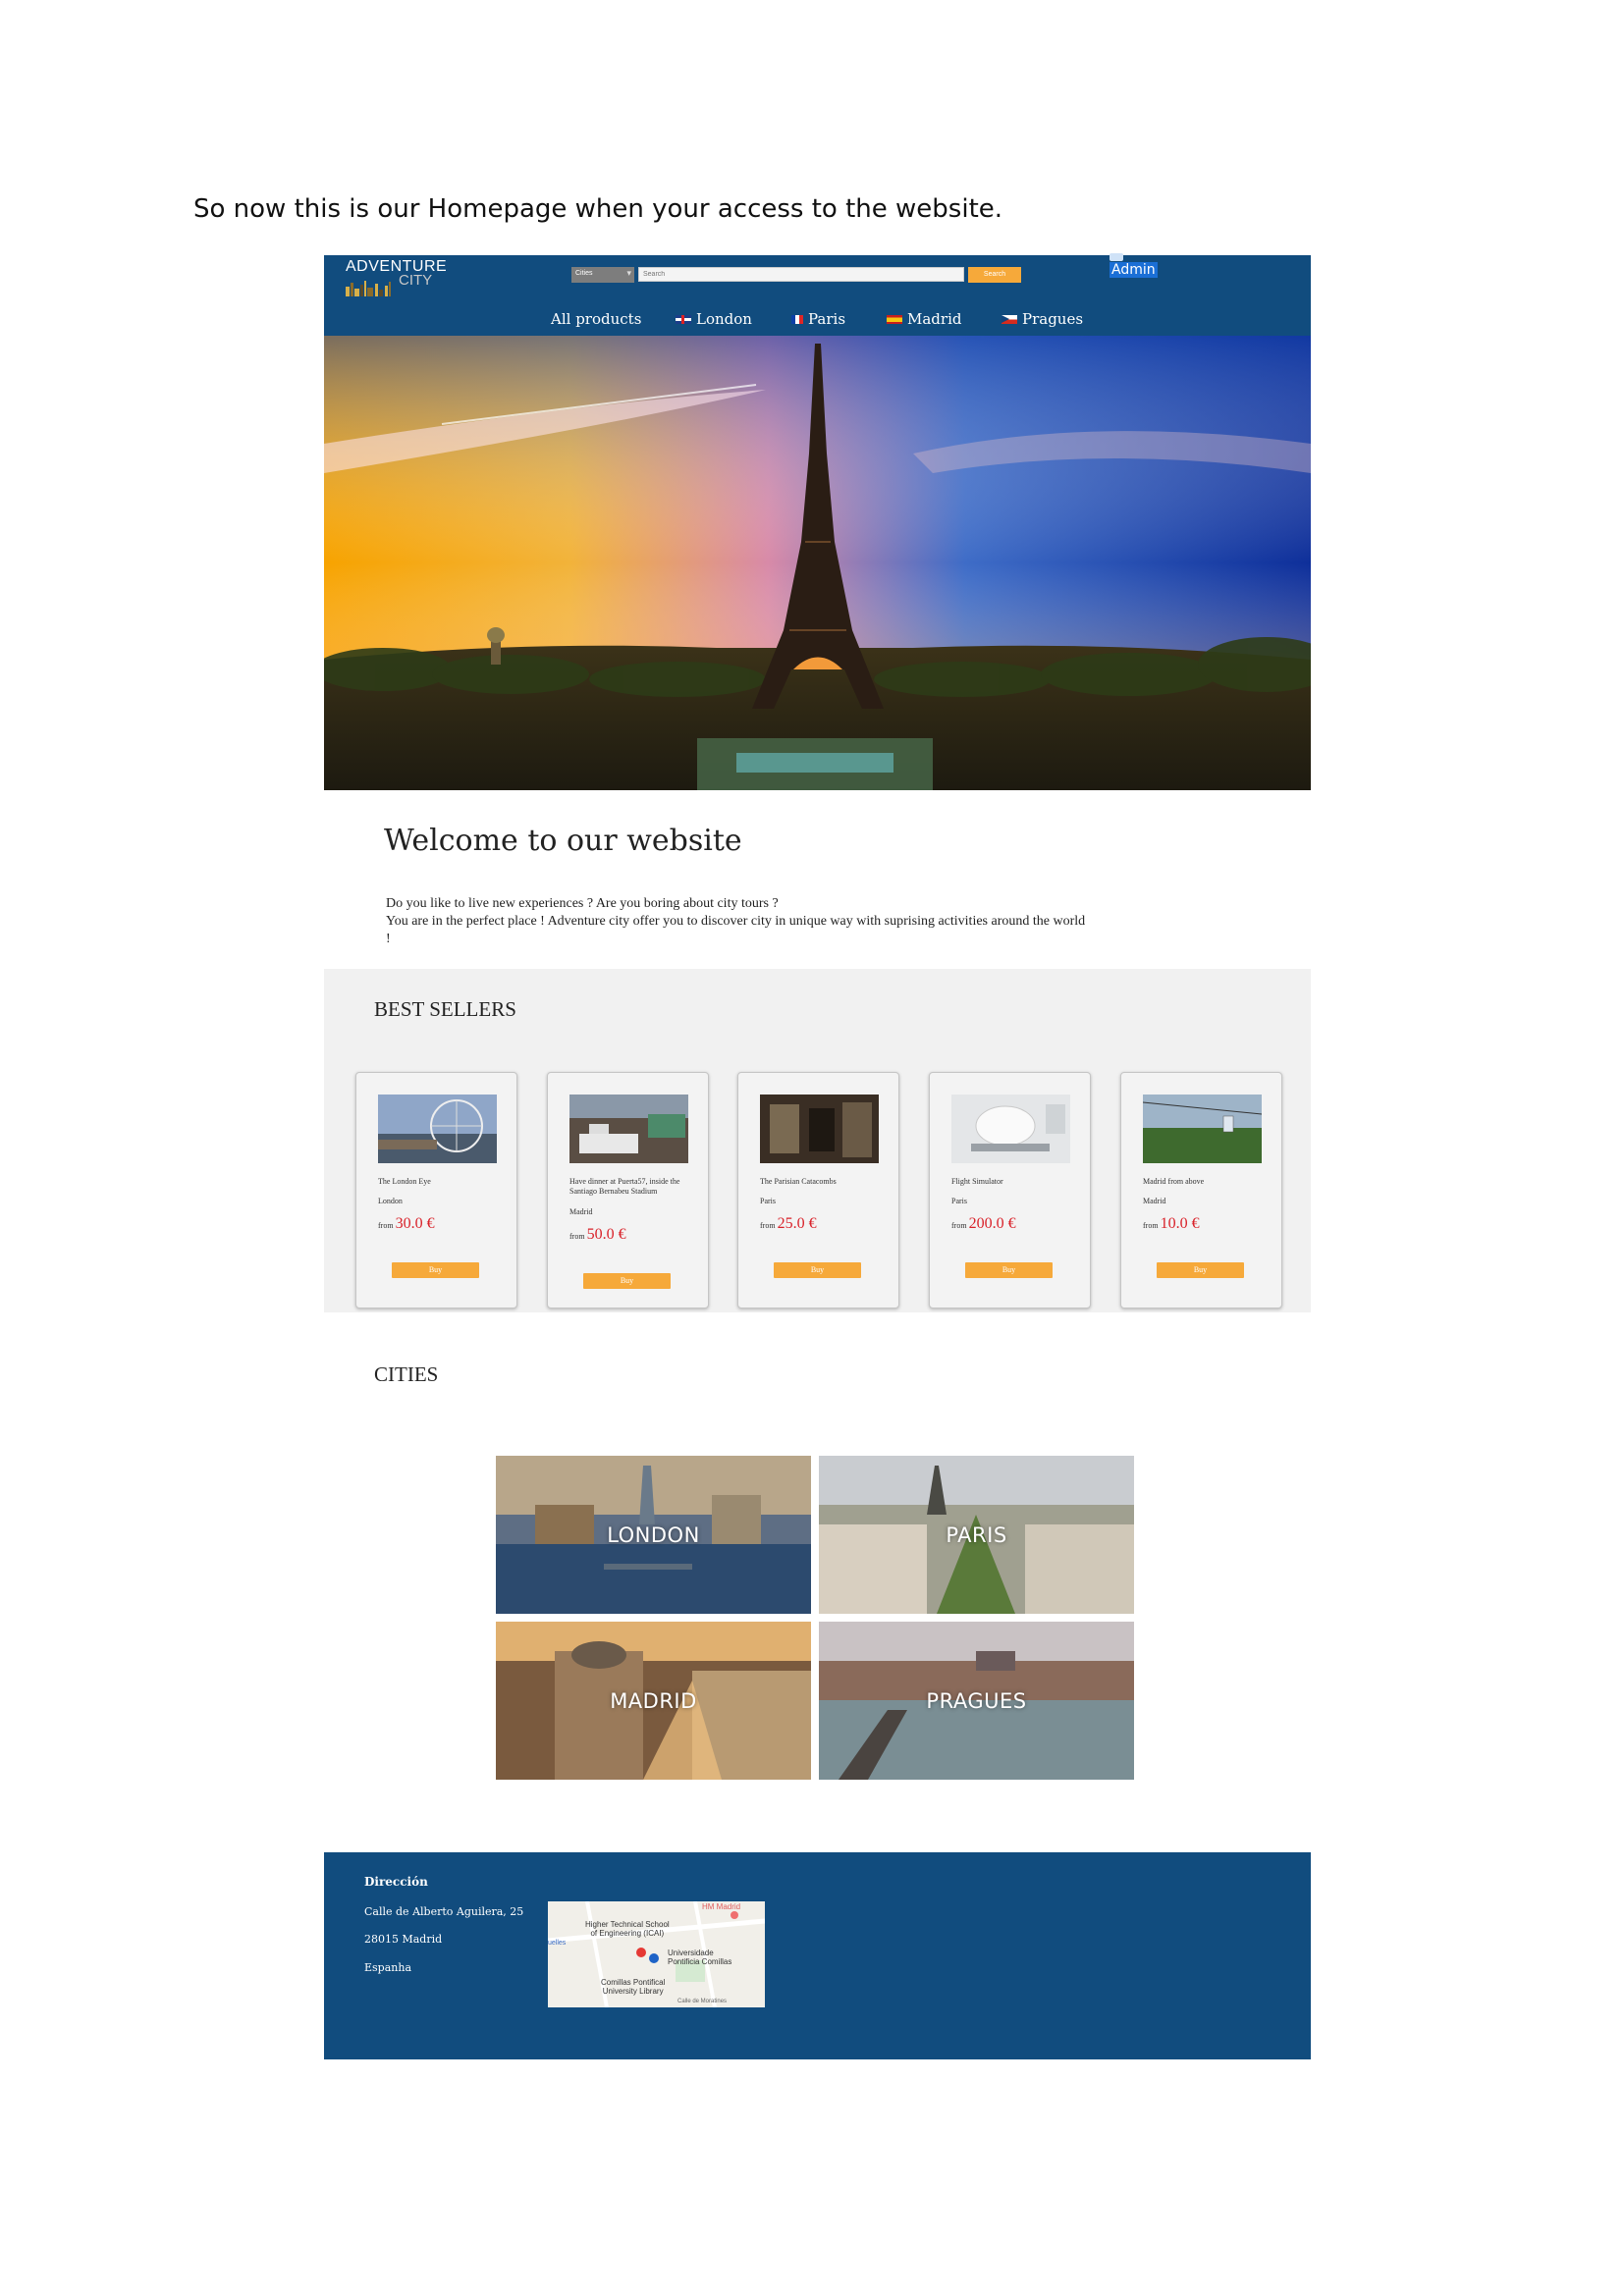 The width and height of the screenshot is (1624, 2296). Describe the element at coordinates (628, 273) in the screenshot. I see `chevron-down-icon: ▾` at that location.